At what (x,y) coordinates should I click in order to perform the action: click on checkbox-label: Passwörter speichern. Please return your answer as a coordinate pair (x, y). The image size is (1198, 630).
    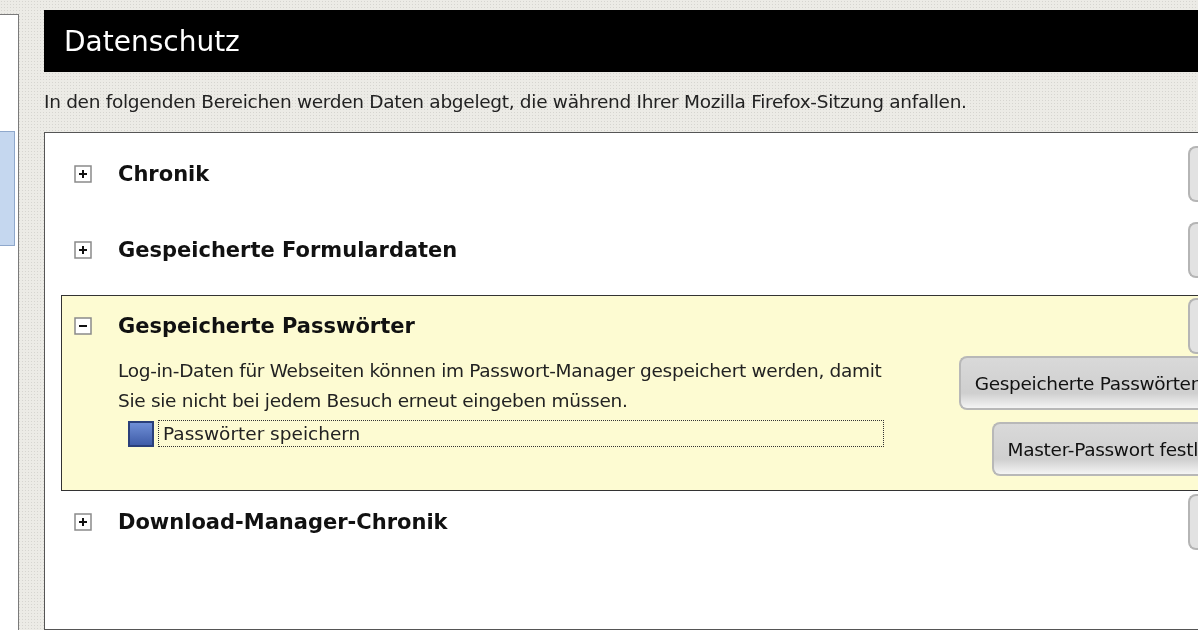
    Looking at the image, I should click on (521, 433).